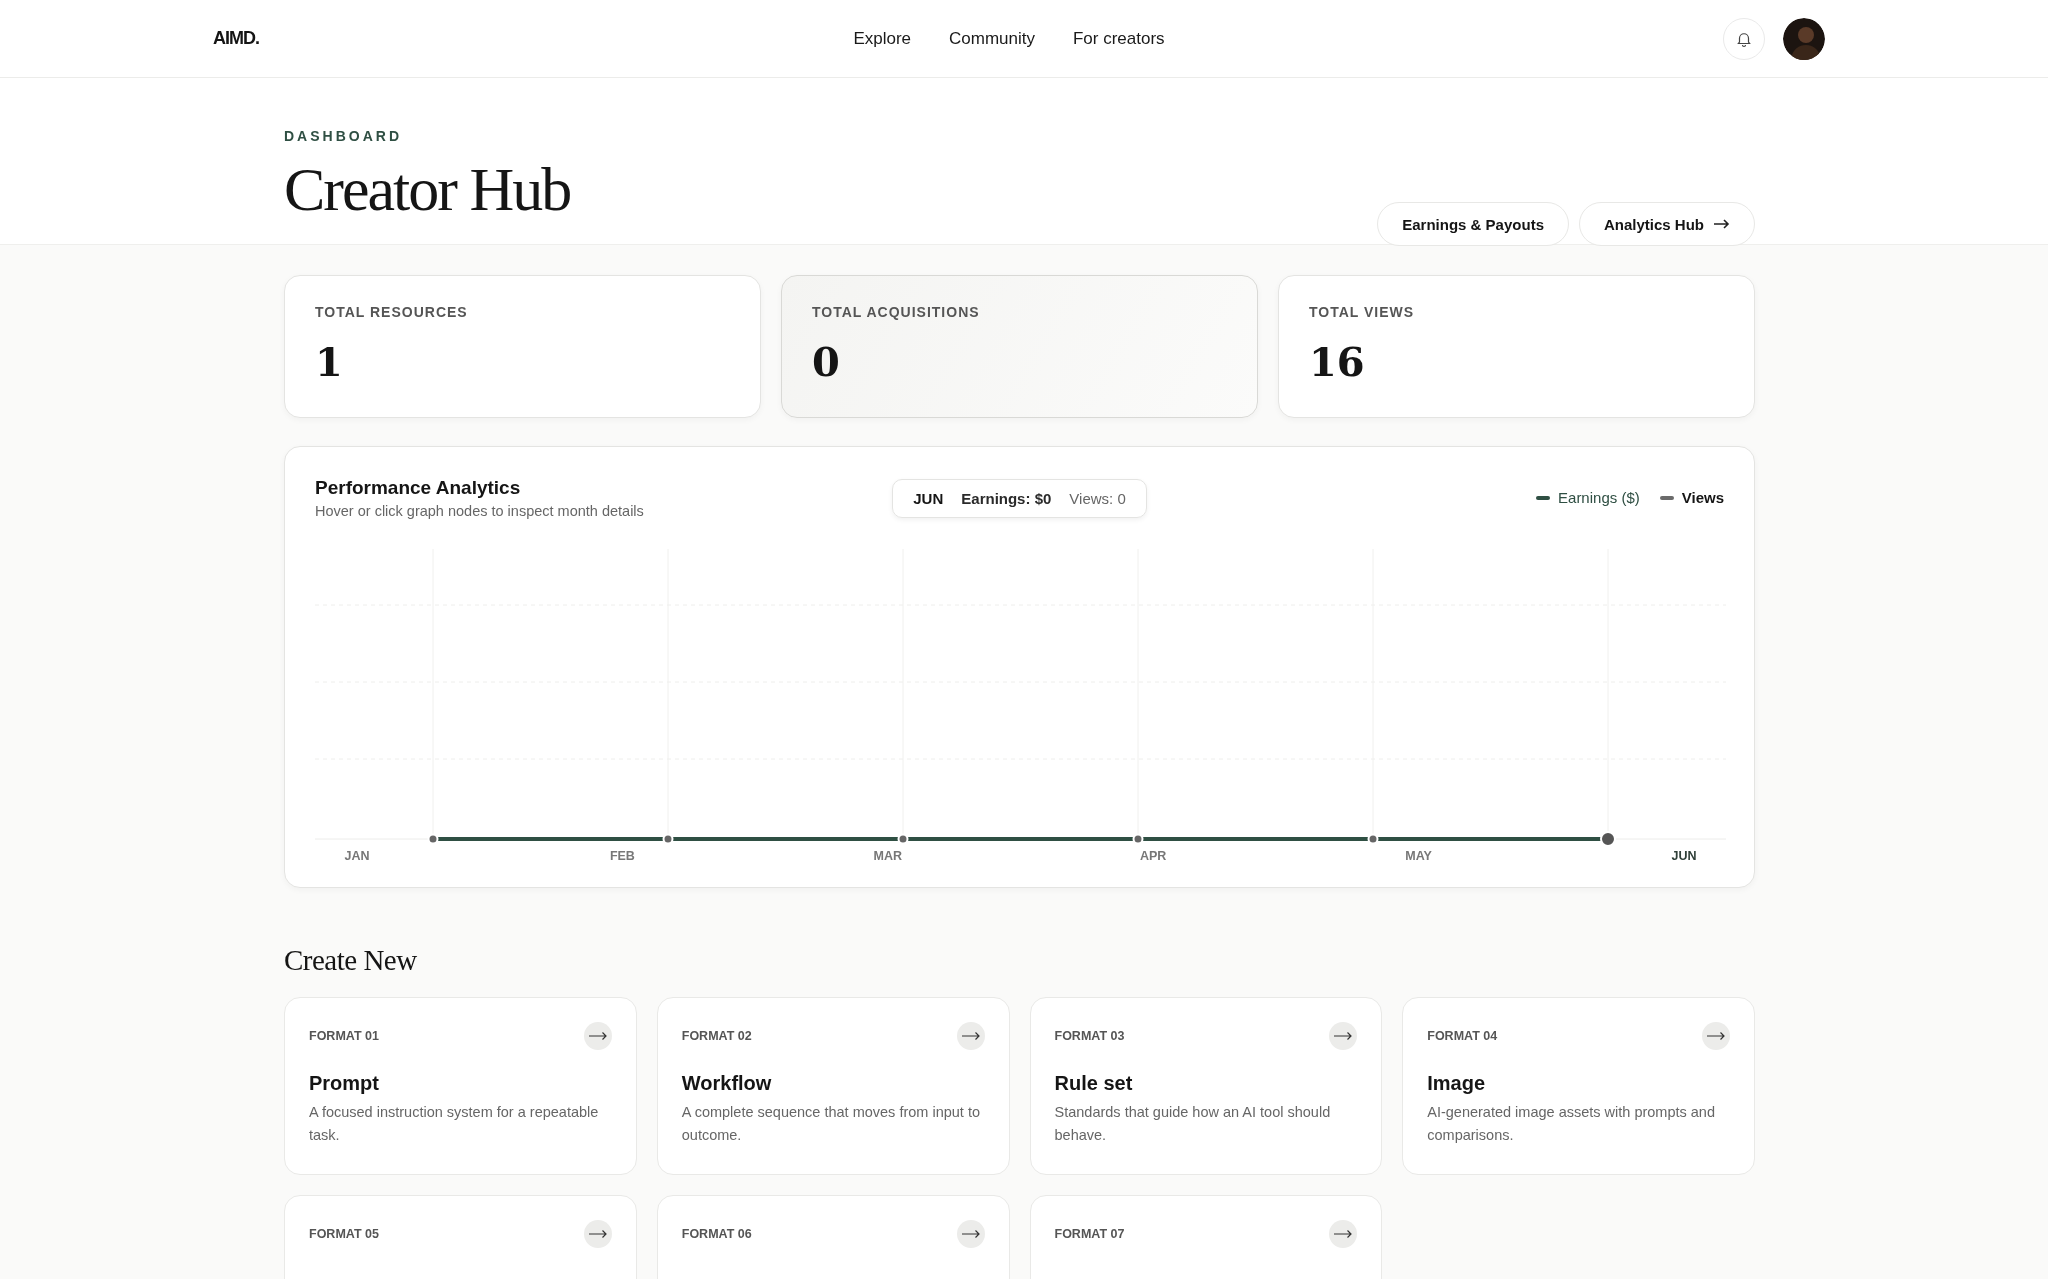  What do you see at coordinates (236, 38) in the screenshot?
I see `logo: AIMD.` at bounding box center [236, 38].